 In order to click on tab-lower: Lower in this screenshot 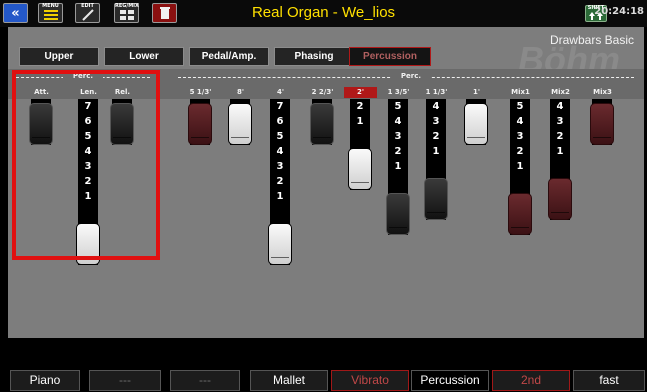, I will do `click(144, 56)`.